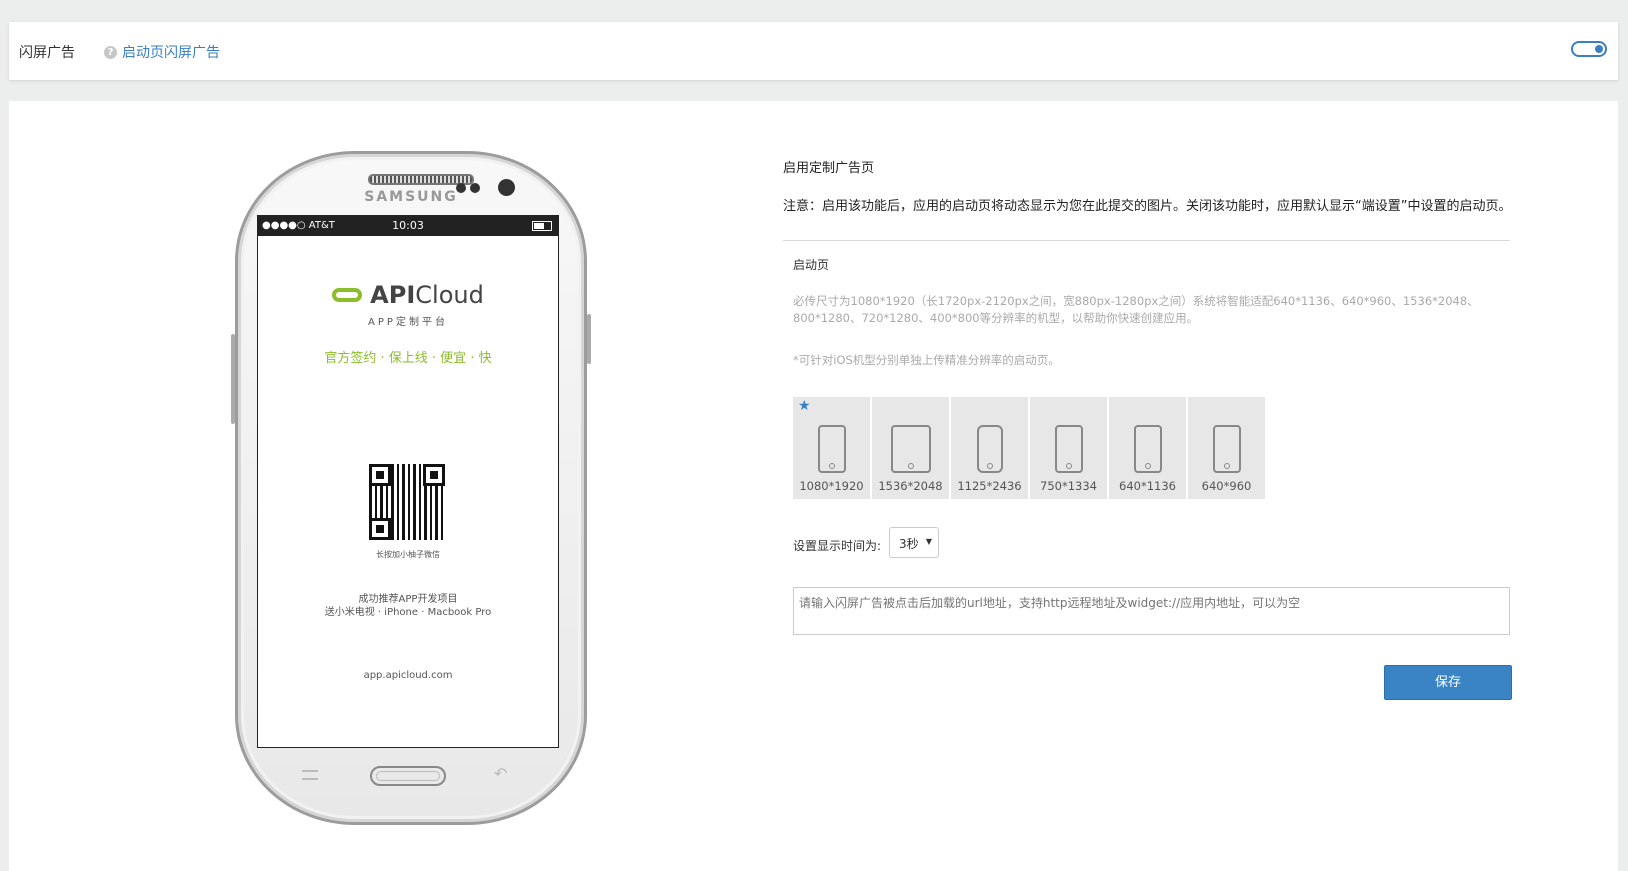 The height and width of the screenshot is (871, 1628). I want to click on duration-select: 3秒 ▼, so click(914, 542).